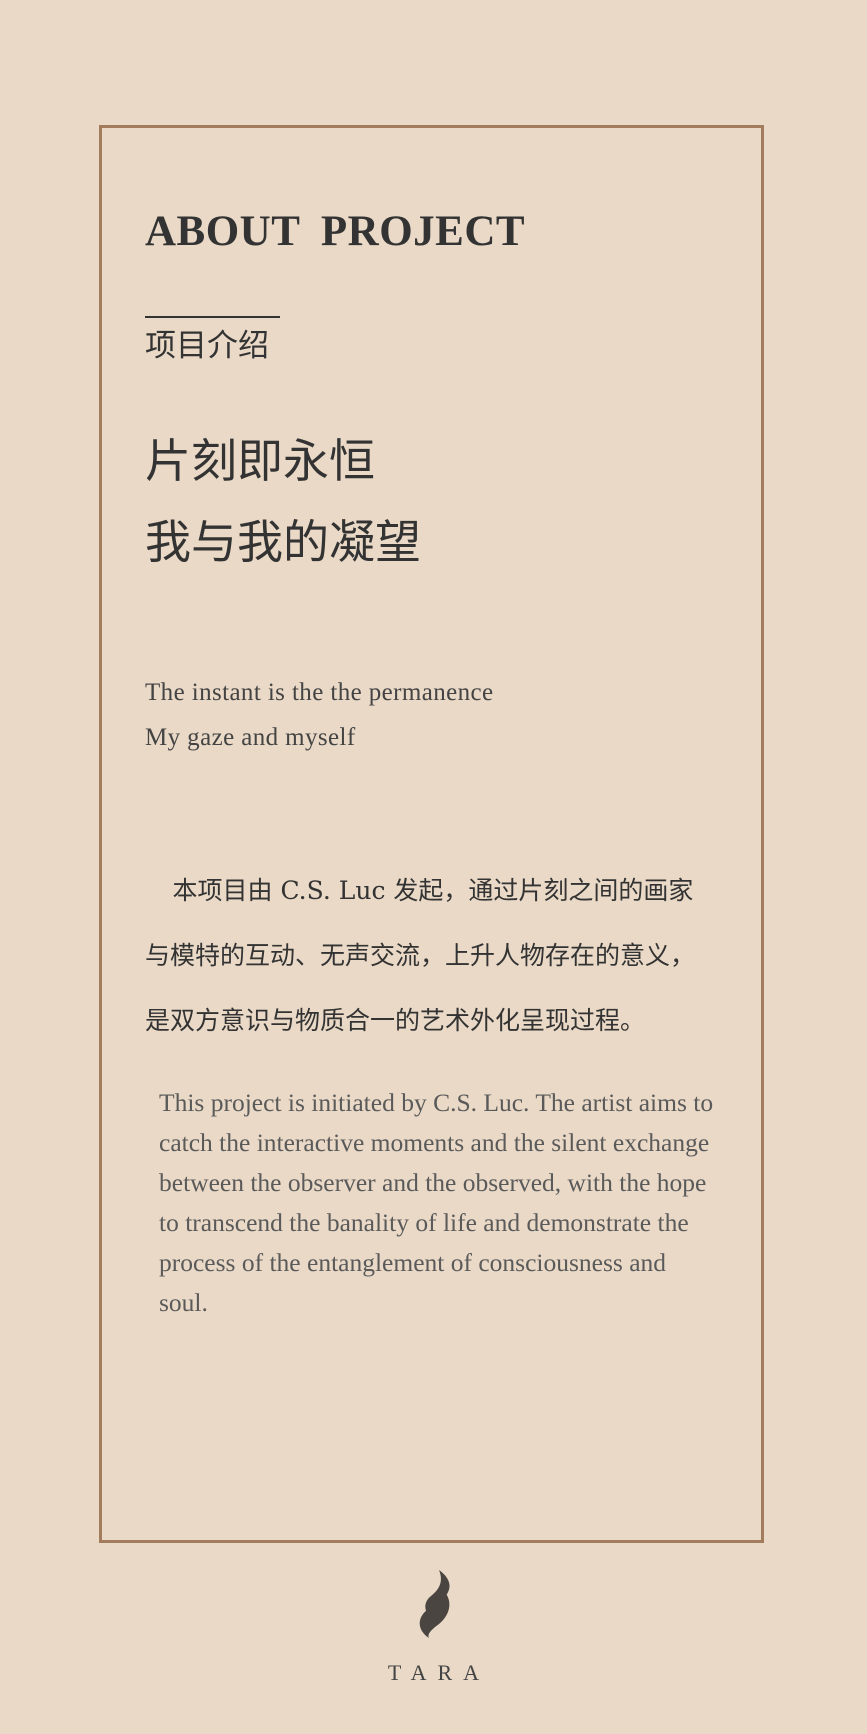 The height and width of the screenshot is (1734, 867). What do you see at coordinates (260, 461) in the screenshot?
I see `headline-cn-line1: 片刻即永恒` at bounding box center [260, 461].